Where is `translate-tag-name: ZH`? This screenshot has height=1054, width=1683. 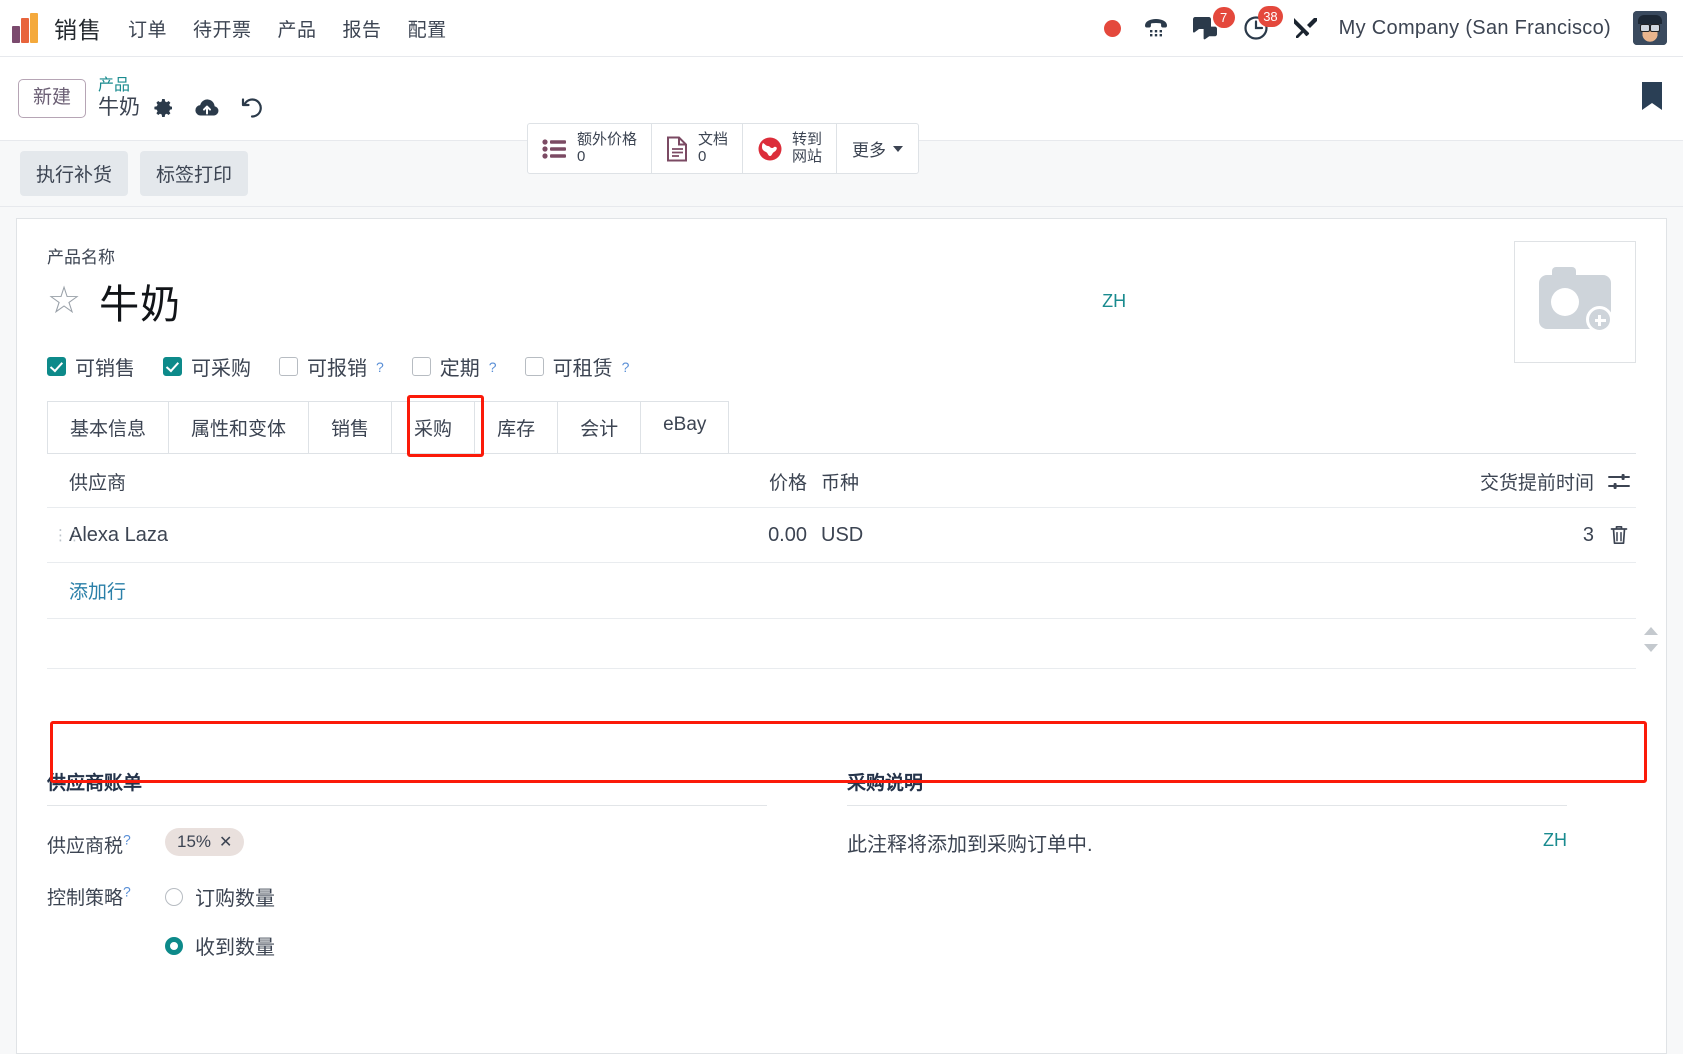 translate-tag-name: ZH is located at coordinates (1114, 301).